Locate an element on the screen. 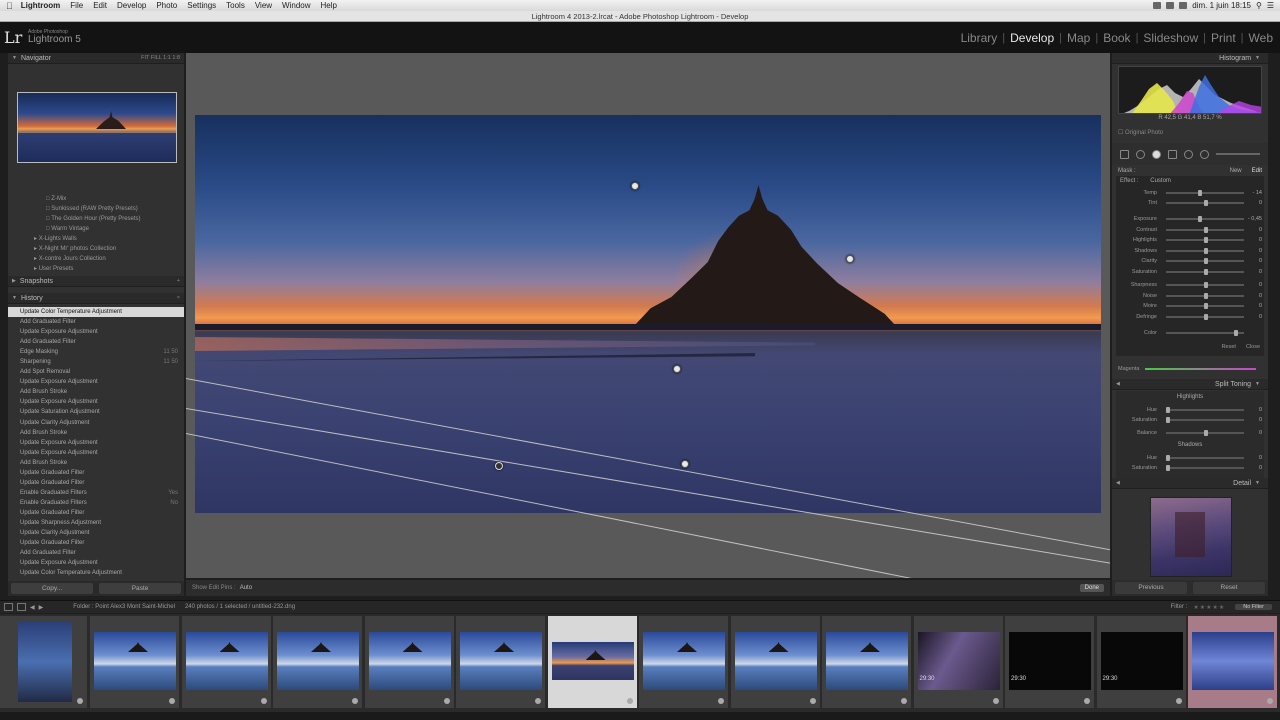 Image resolution: width=1280 pixels, height=720 pixels. histogram-header: Histogram ▼ is located at coordinates (1190, 58).